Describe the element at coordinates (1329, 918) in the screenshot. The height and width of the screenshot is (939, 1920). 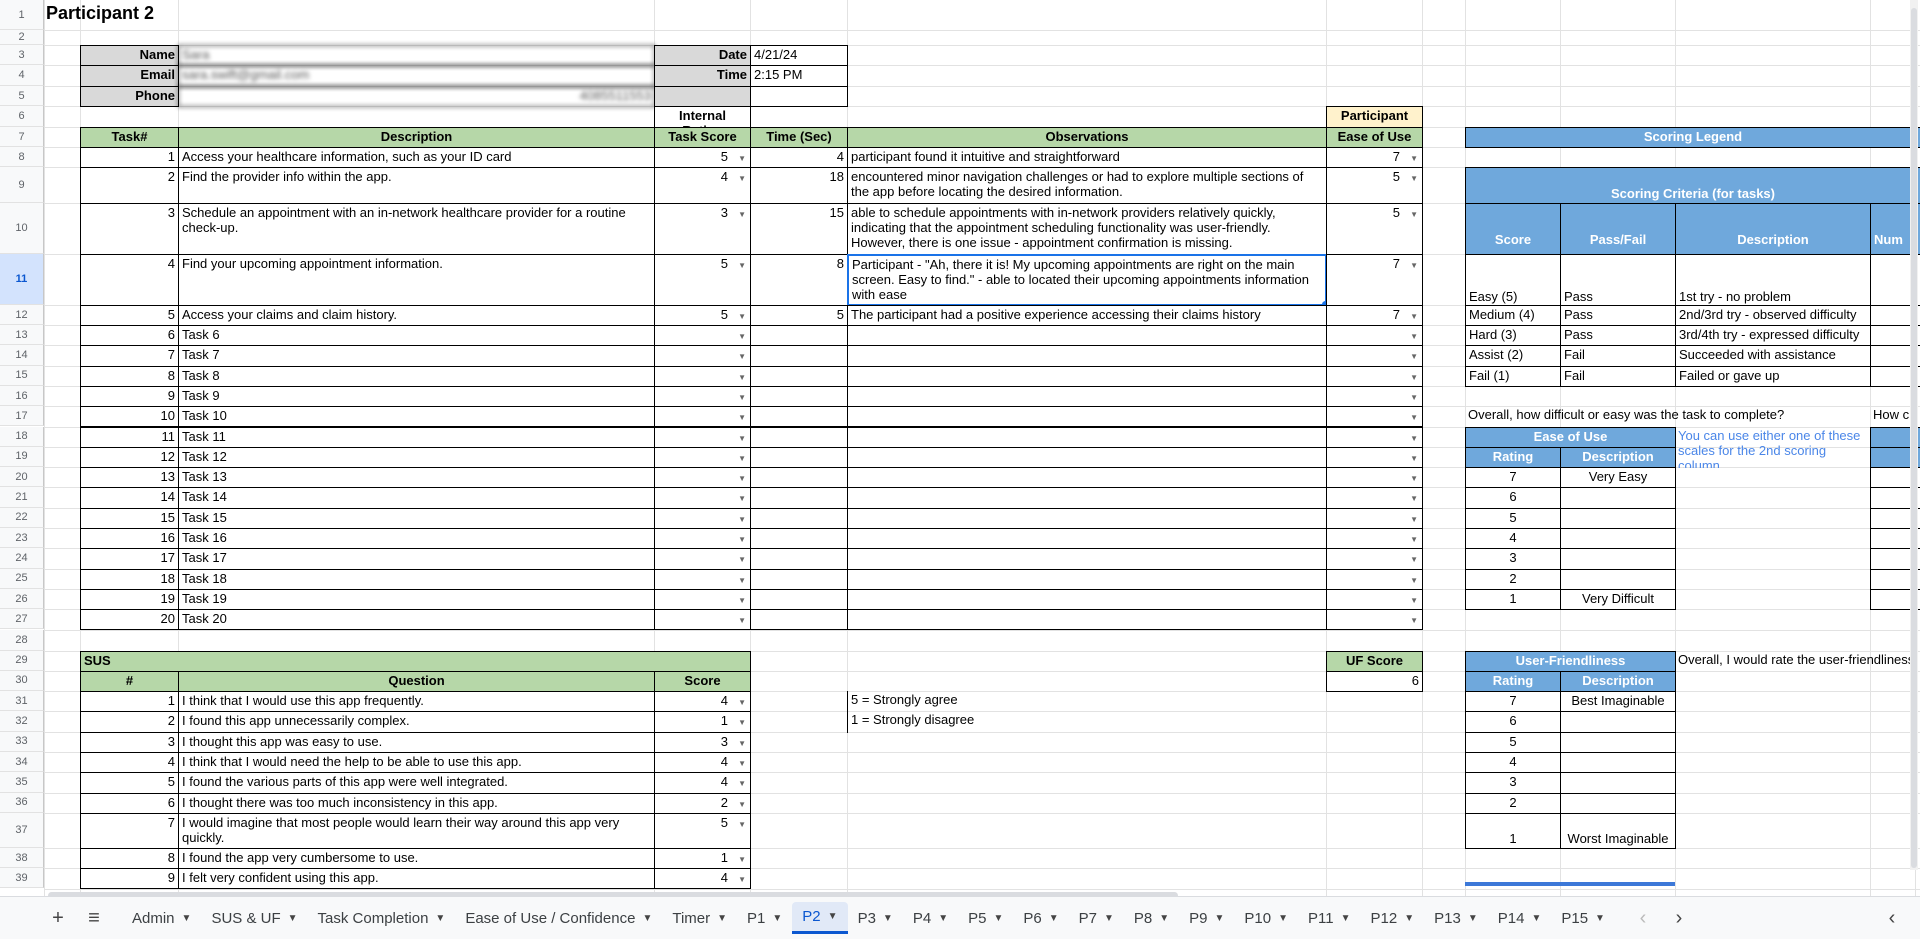
I see `sheet-tab: P11 ▼` at that location.